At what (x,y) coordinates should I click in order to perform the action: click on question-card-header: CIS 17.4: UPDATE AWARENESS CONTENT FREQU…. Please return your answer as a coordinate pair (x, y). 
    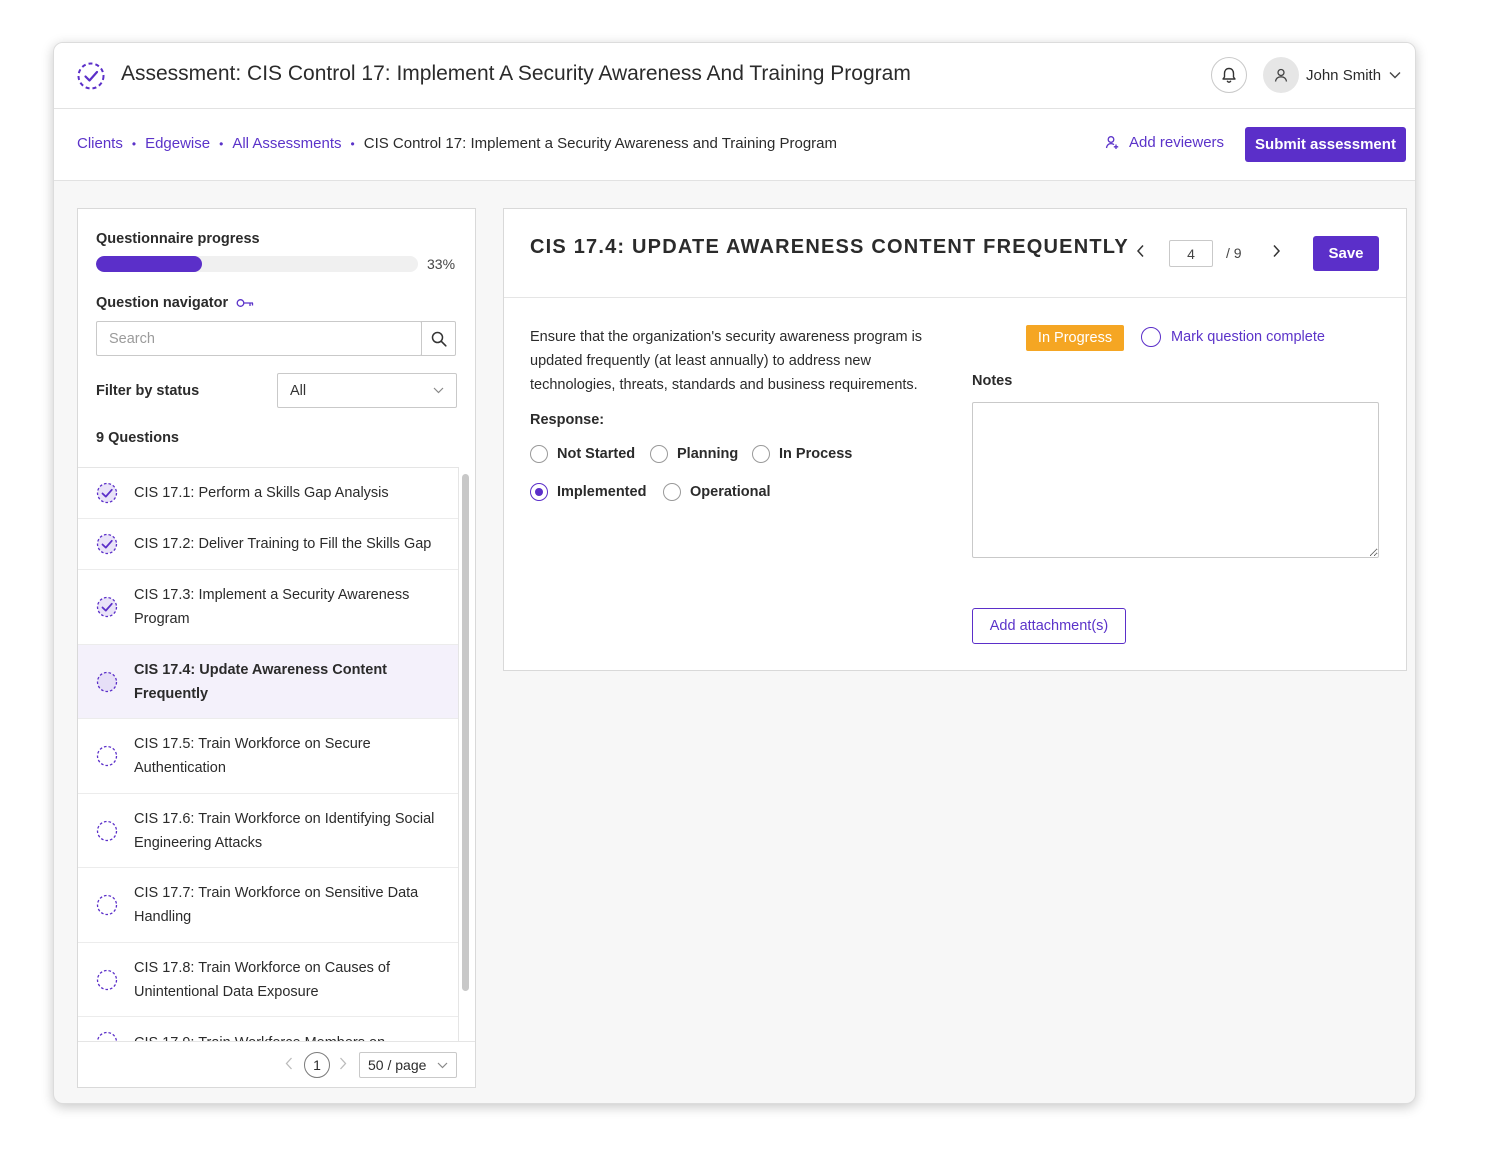
    Looking at the image, I should click on (955, 253).